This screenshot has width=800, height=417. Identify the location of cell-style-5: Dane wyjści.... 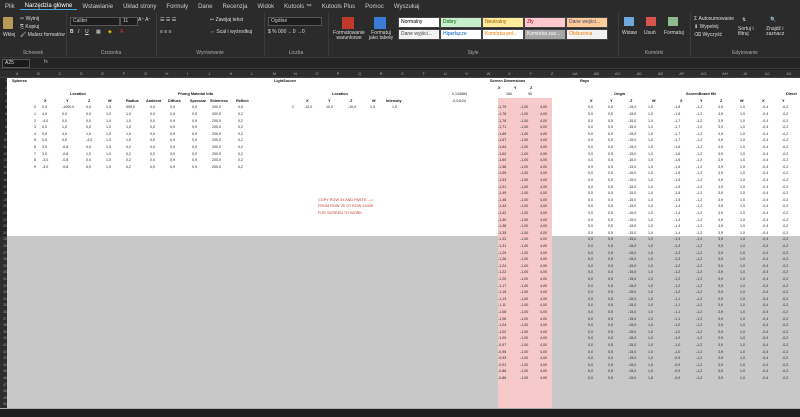
(419, 34).